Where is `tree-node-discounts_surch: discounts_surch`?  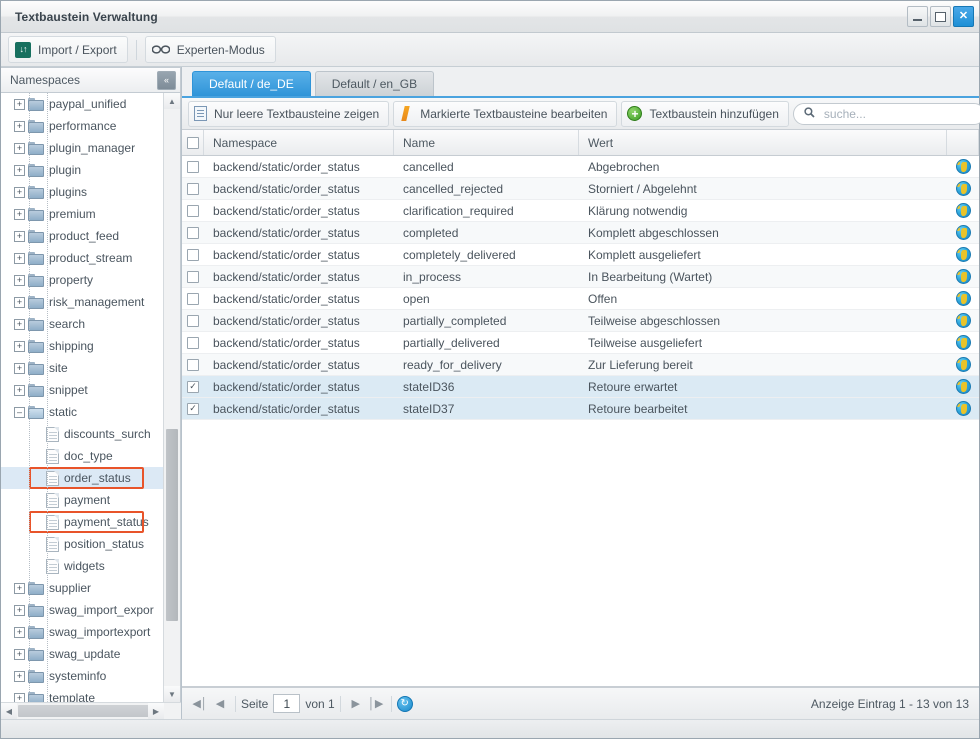
tree-node-discounts_surch: discounts_surch is located at coordinates (82, 434).